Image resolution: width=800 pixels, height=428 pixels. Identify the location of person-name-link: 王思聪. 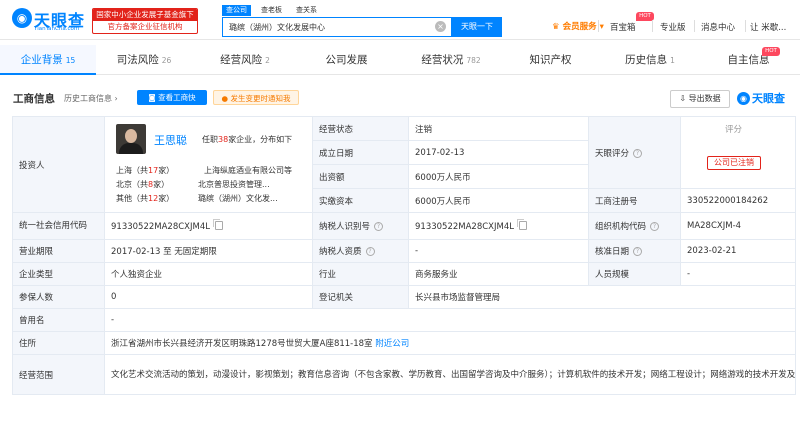
(170, 140).